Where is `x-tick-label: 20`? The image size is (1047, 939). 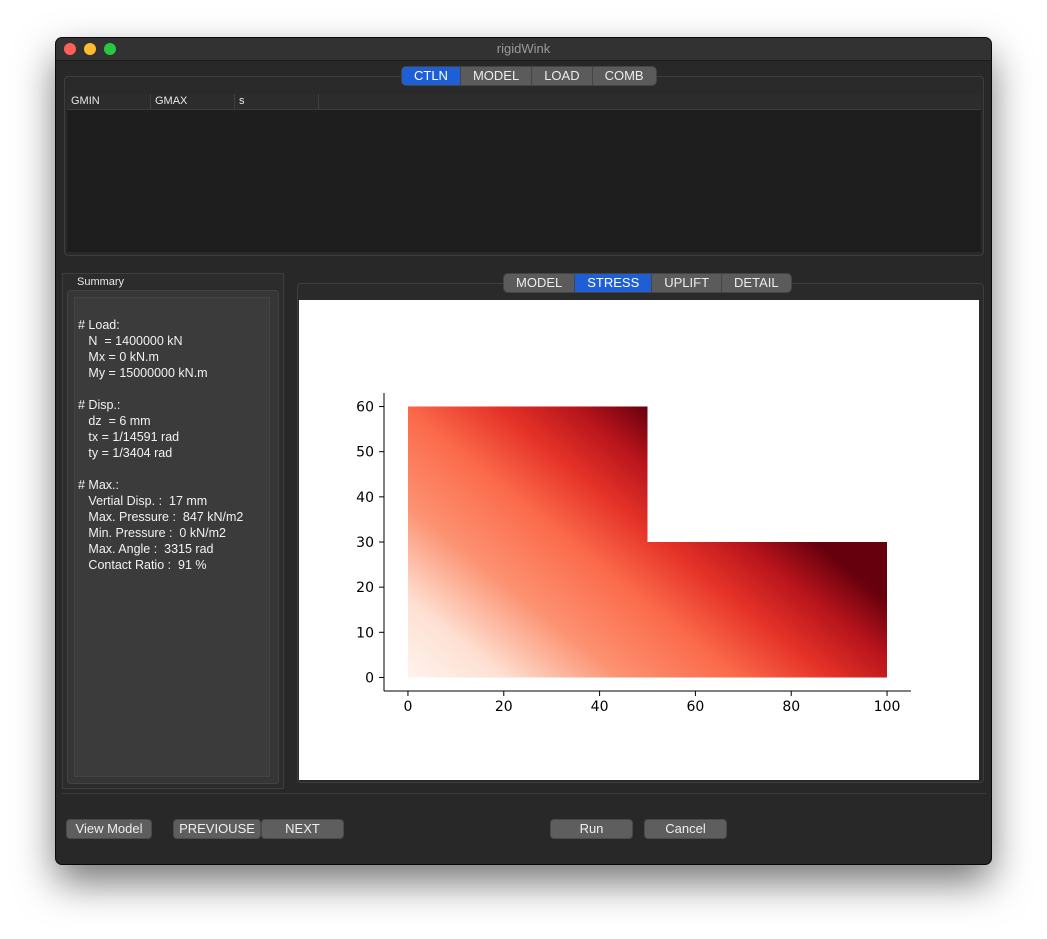 x-tick-label: 20 is located at coordinates (504, 707).